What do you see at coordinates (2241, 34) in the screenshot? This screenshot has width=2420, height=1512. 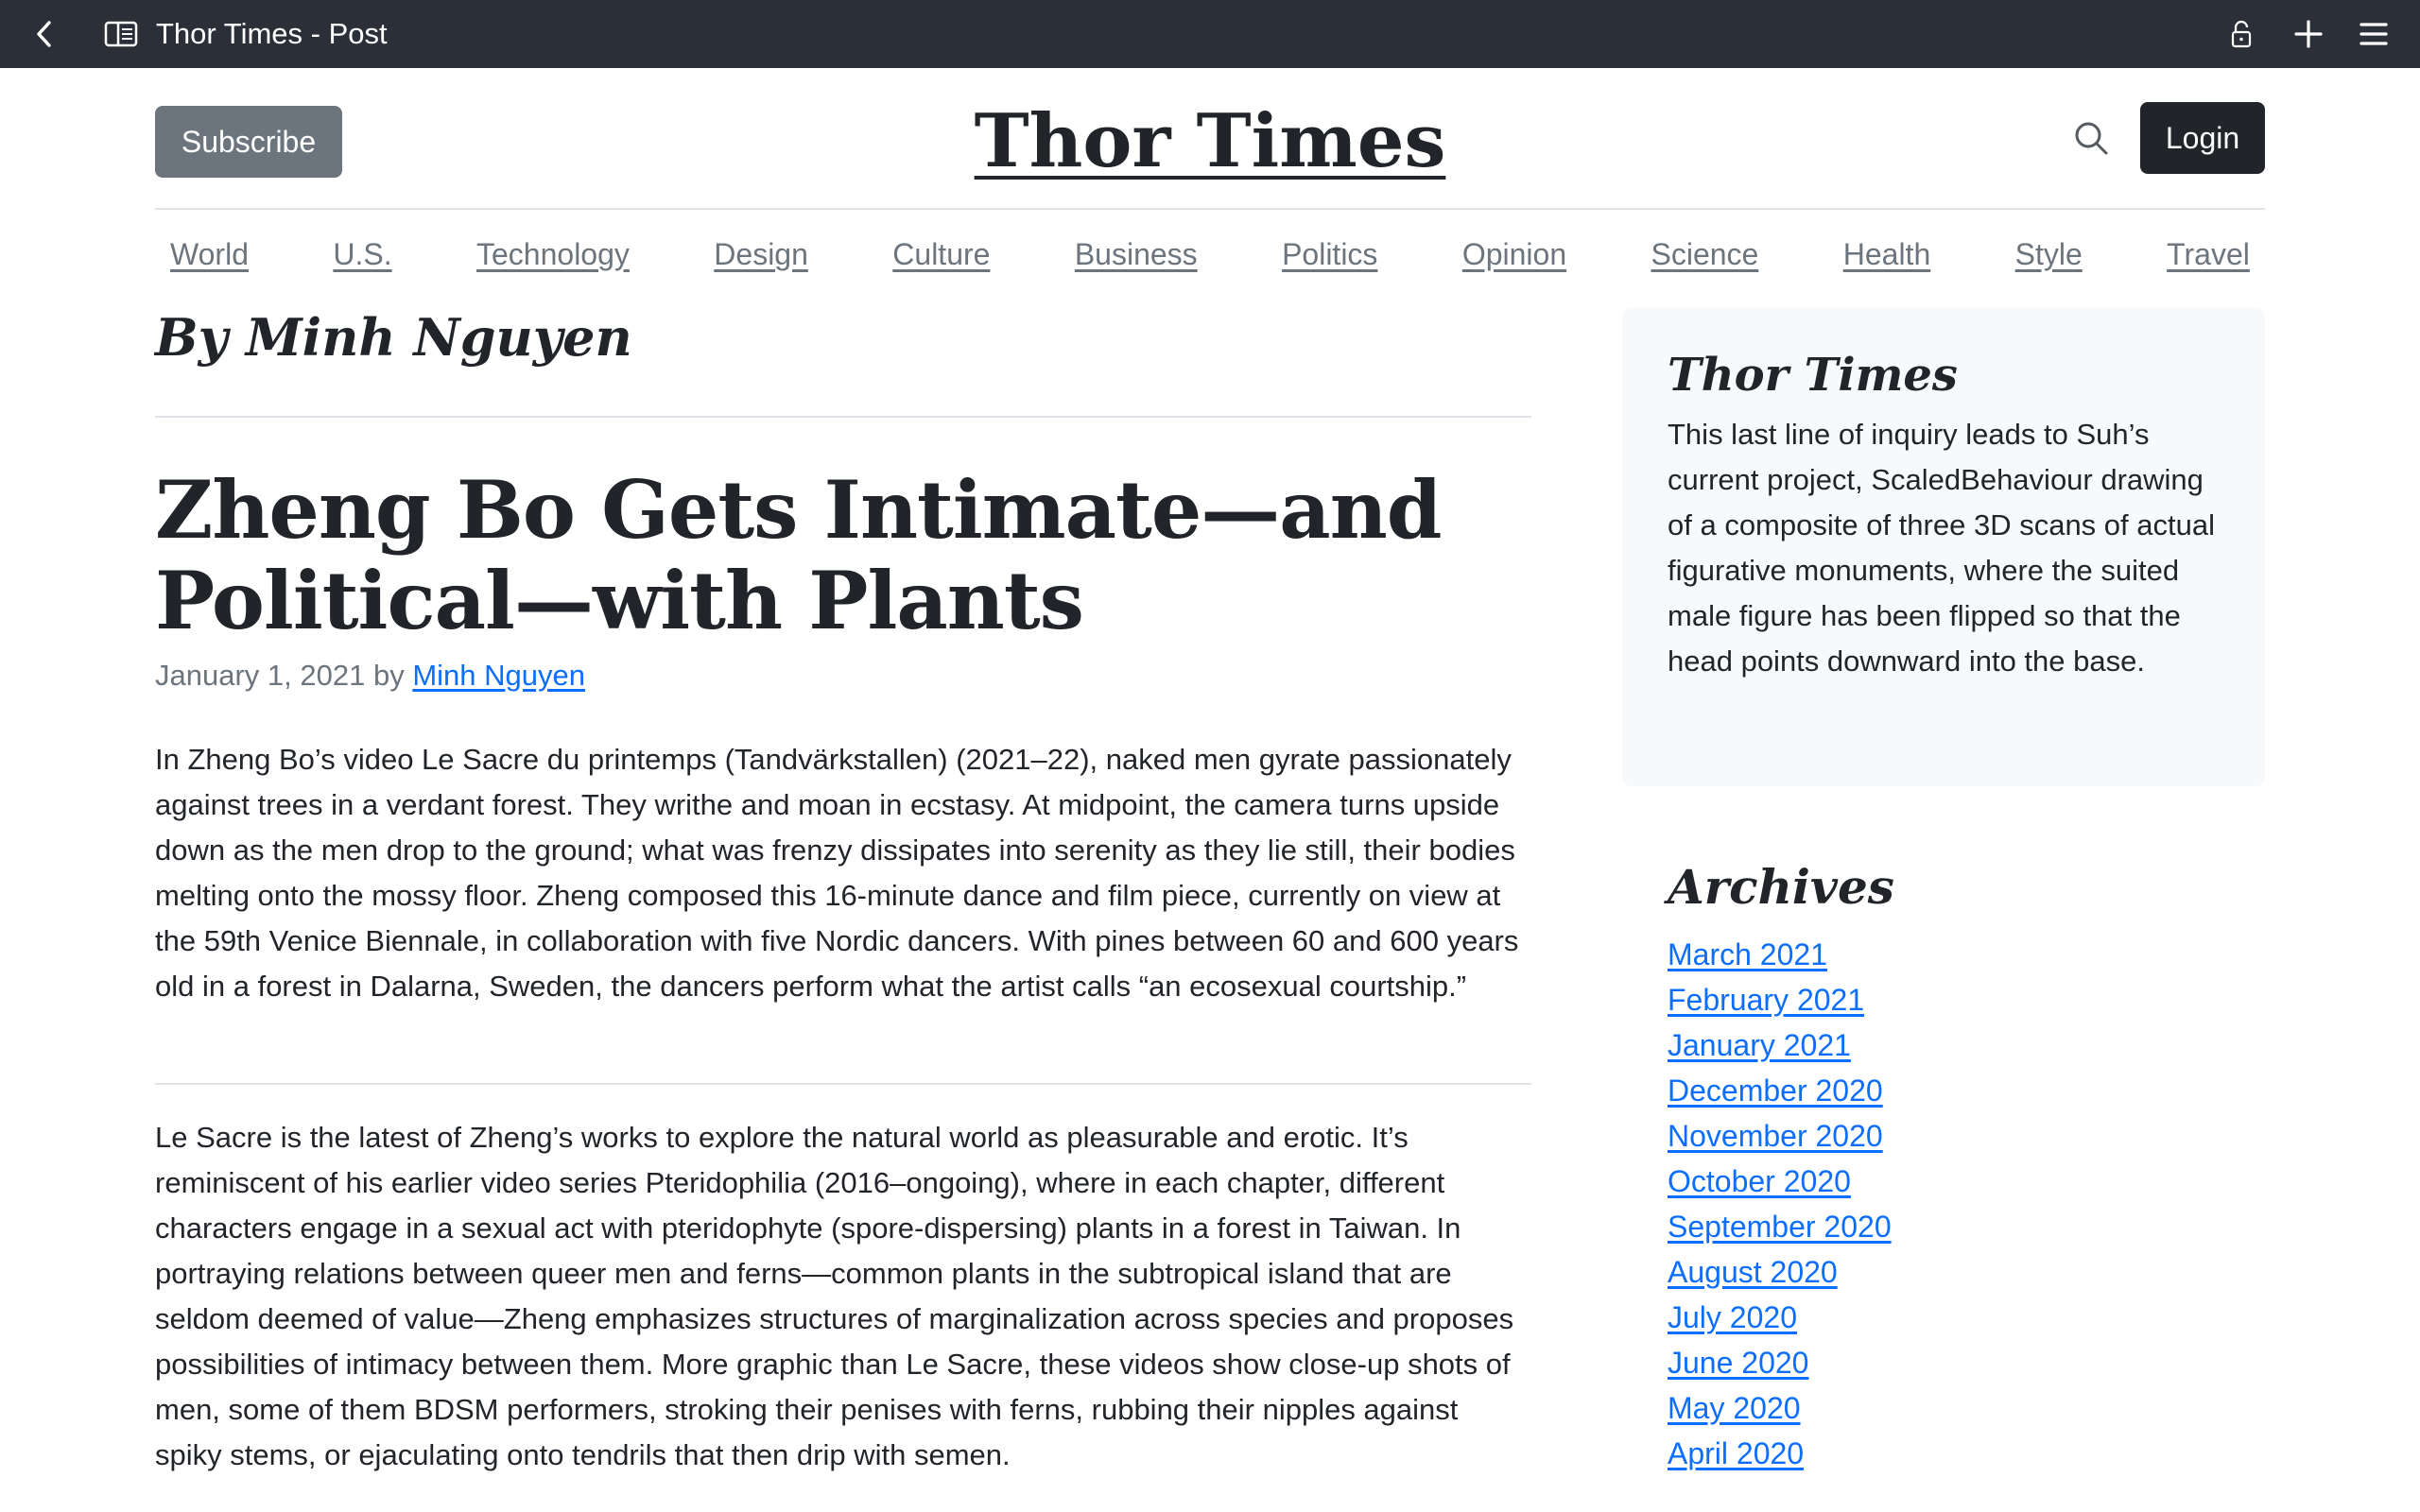 I see `lock-icon` at bounding box center [2241, 34].